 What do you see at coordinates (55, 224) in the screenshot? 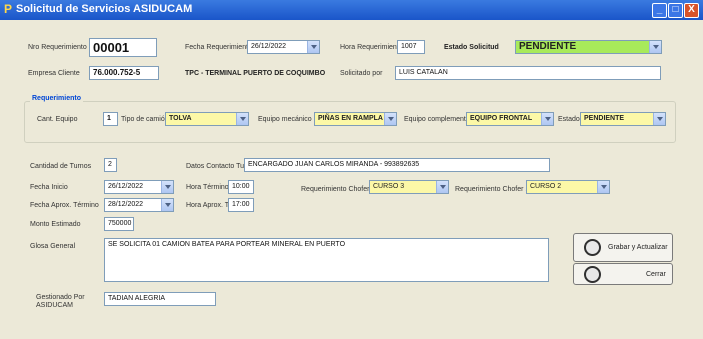
I see `monto-estimado-label: Monto Estimado` at bounding box center [55, 224].